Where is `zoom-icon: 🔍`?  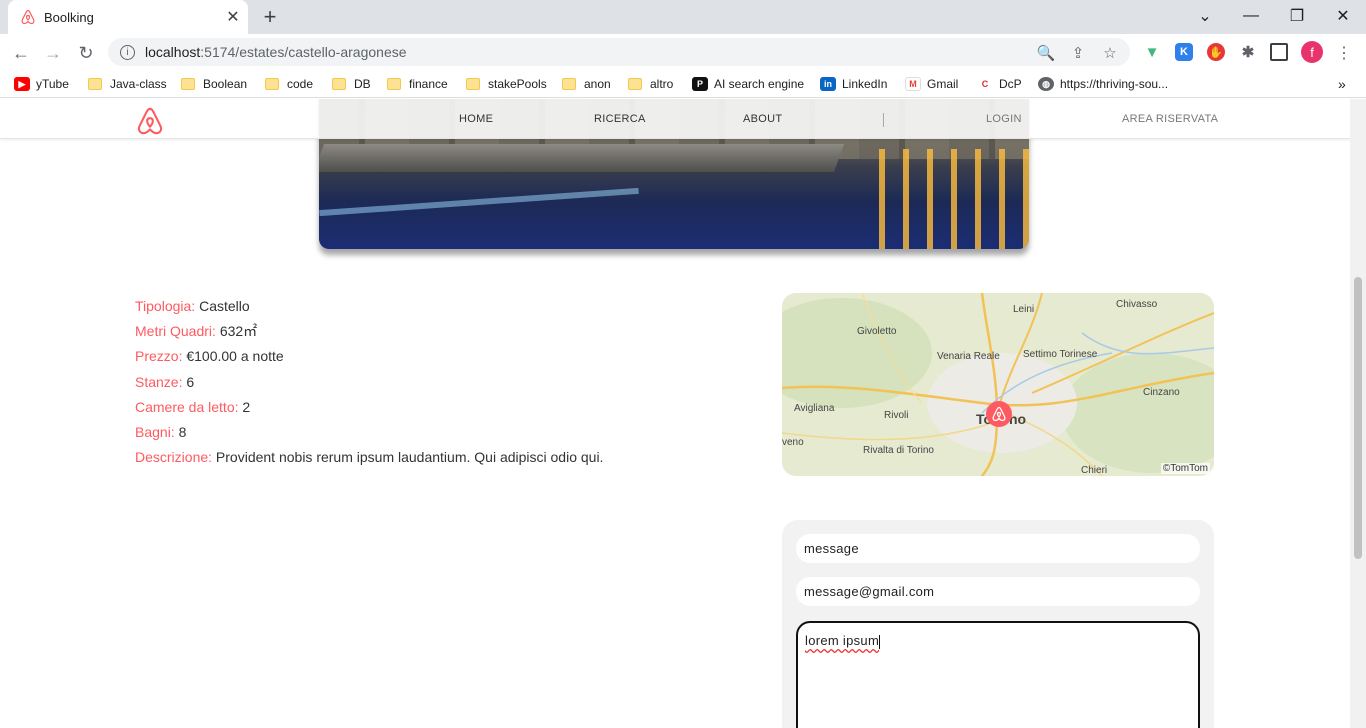
zoom-icon: 🔍 is located at coordinates (1046, 53).